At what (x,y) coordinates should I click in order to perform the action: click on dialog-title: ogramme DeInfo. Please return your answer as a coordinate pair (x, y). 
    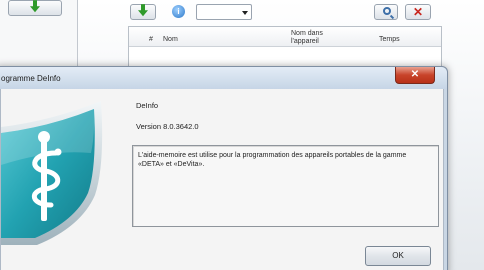
    Looking at the image, I should click on (31, 78).